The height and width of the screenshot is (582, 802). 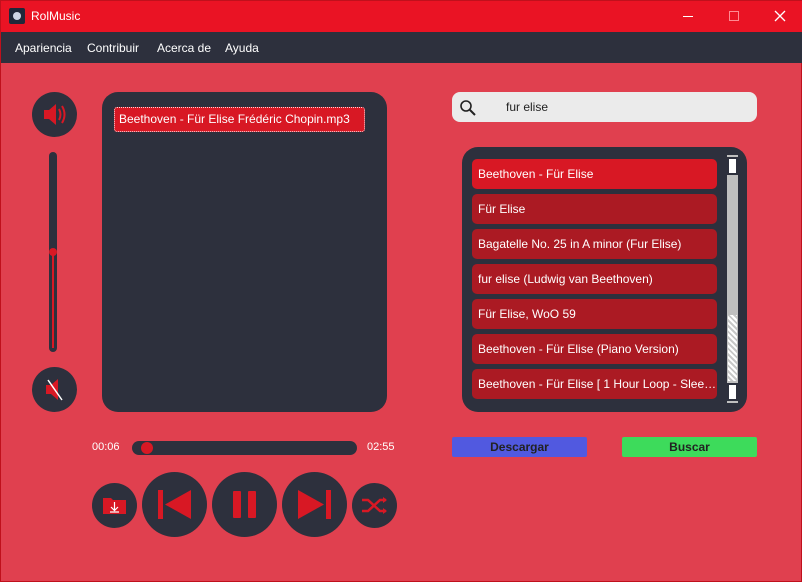 I want to click on volume-button, so click(x=54, y=114).